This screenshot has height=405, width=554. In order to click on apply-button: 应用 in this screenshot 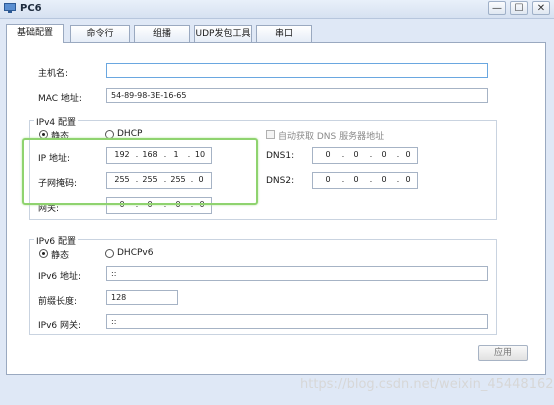, I will do `click(503, 353)`.